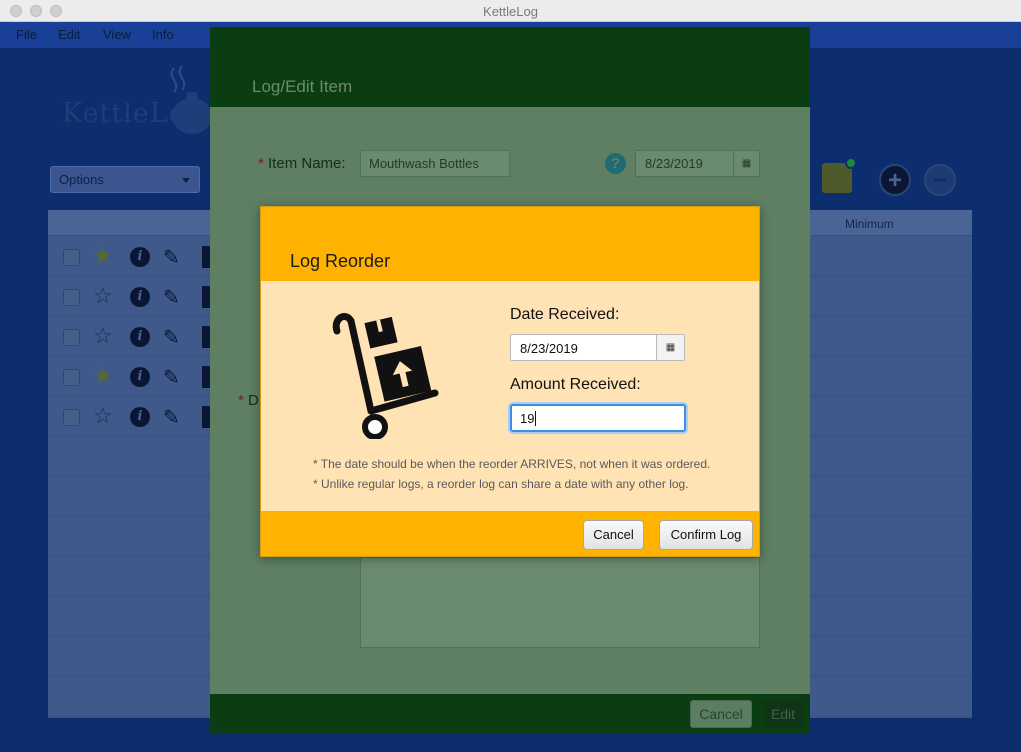 The image size is (1021, 752). What do you see at coordinates (253, 400) in the screenshot?
I see `description-label-text: D` at bounding box center [253, 400].